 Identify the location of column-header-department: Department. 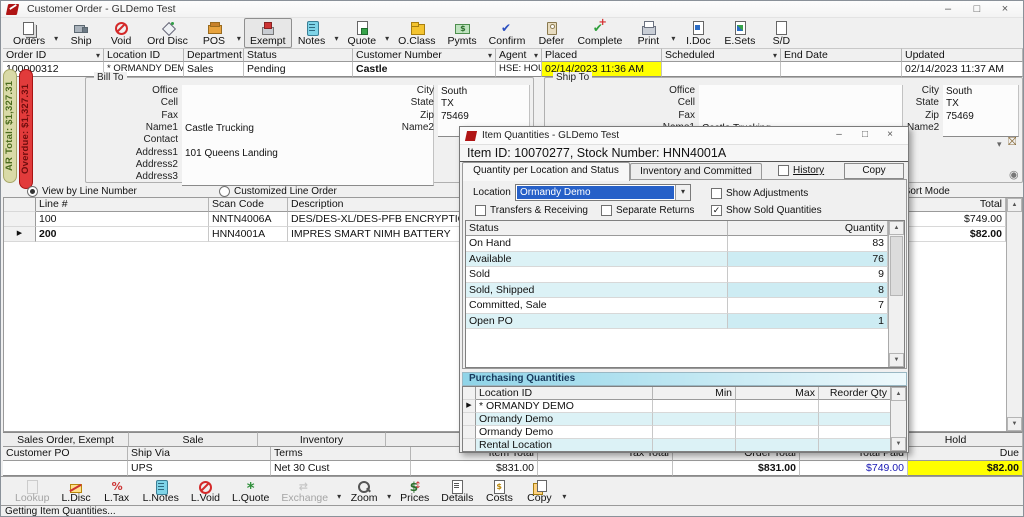
(214, 55).